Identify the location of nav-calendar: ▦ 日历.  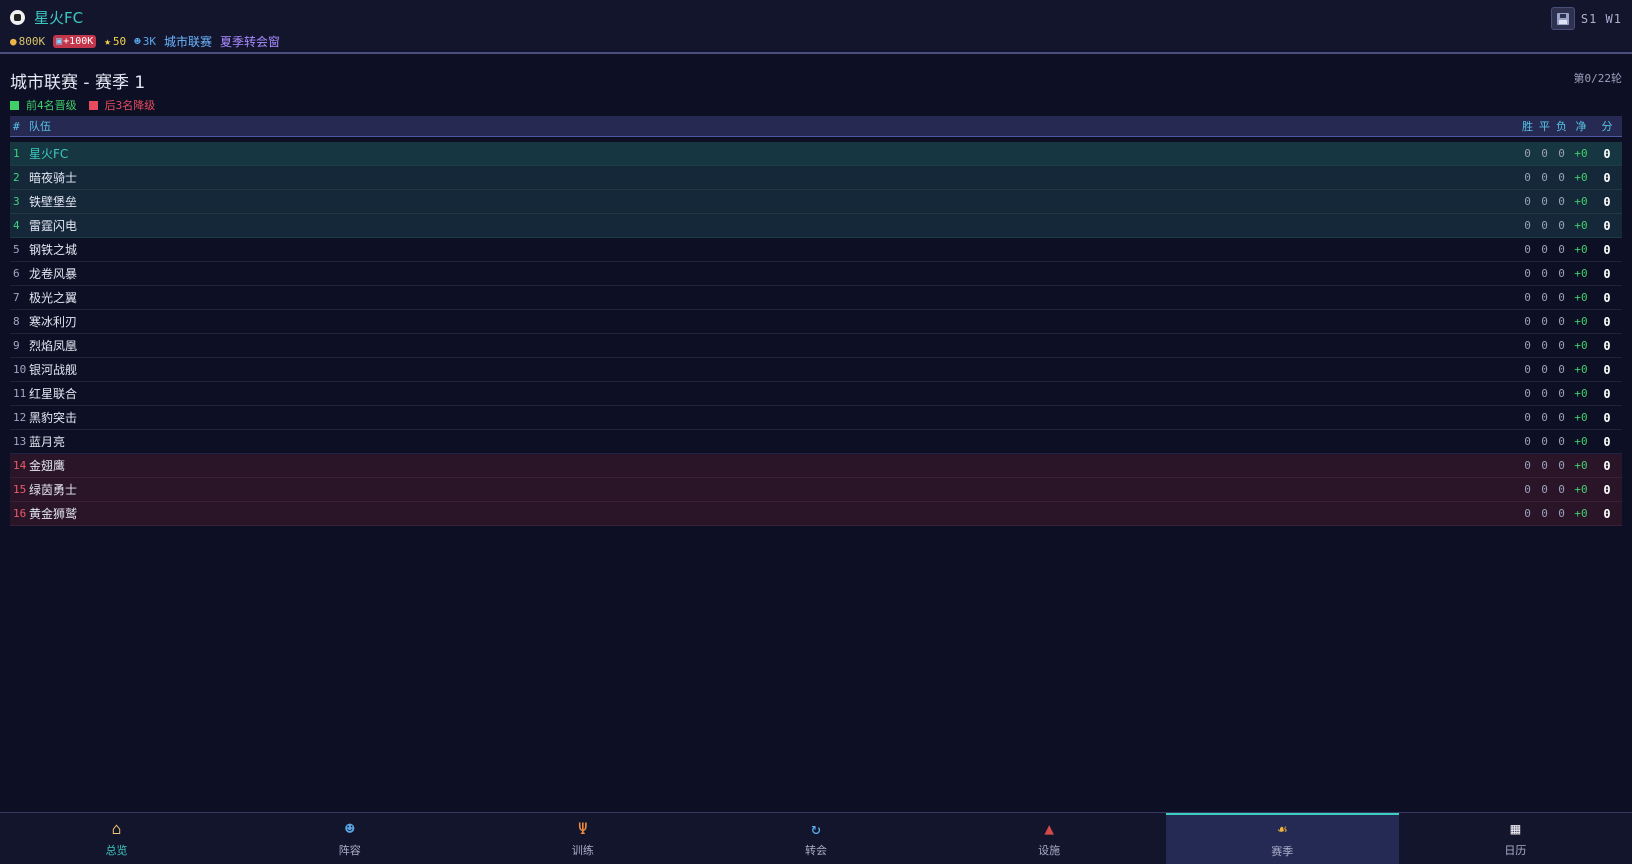
(1515, 838).